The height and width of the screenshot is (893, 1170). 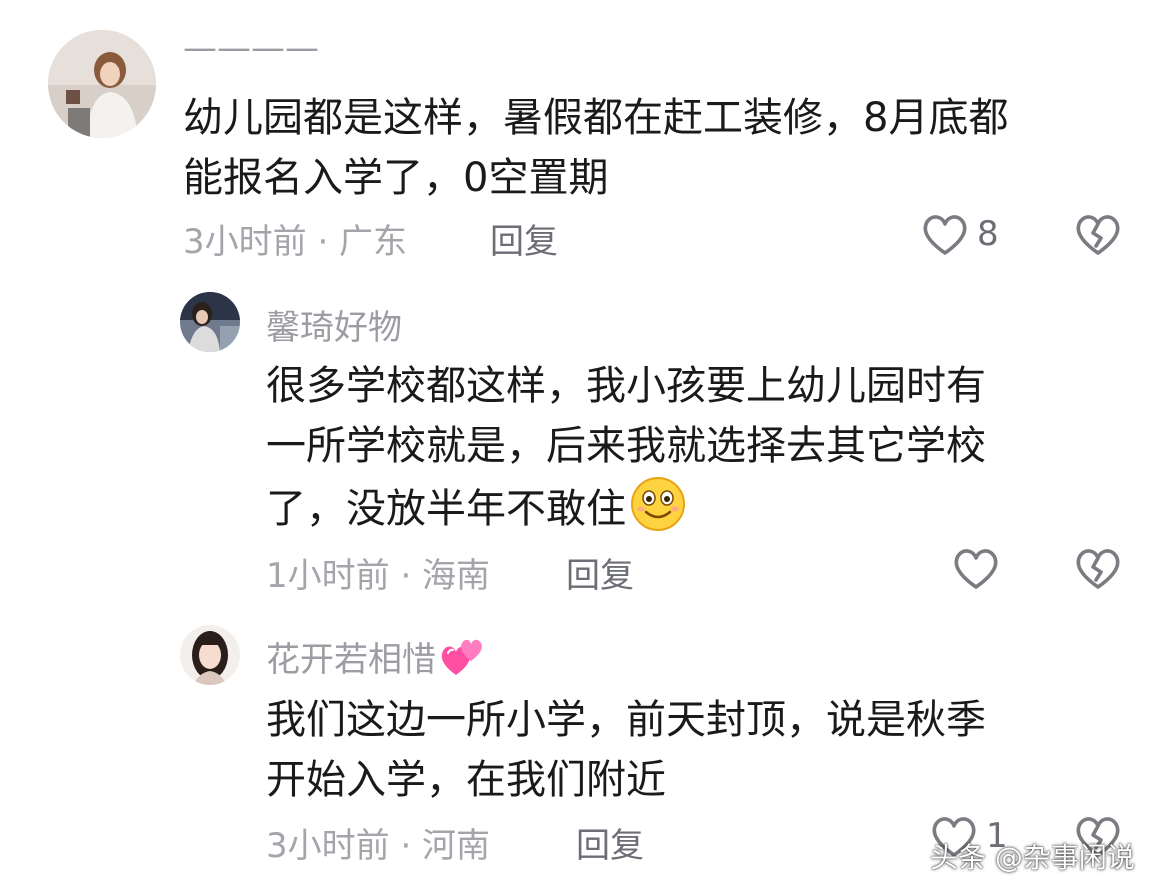 What do you see at coordinates (463, 658) in the screenshot?
I see `two-hearts-icon` at bounding box center [463, 658].